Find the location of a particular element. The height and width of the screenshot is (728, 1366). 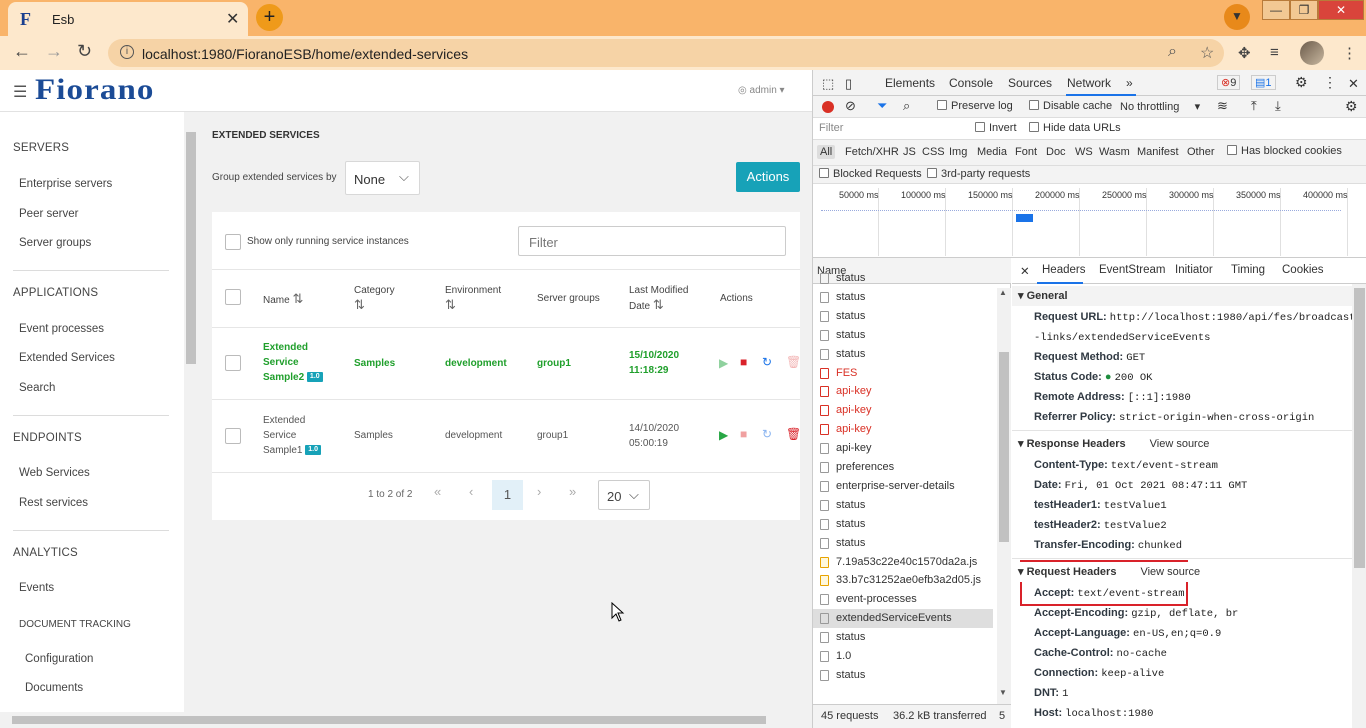

stop-icon: ■ is located at coordinates (743, 362).